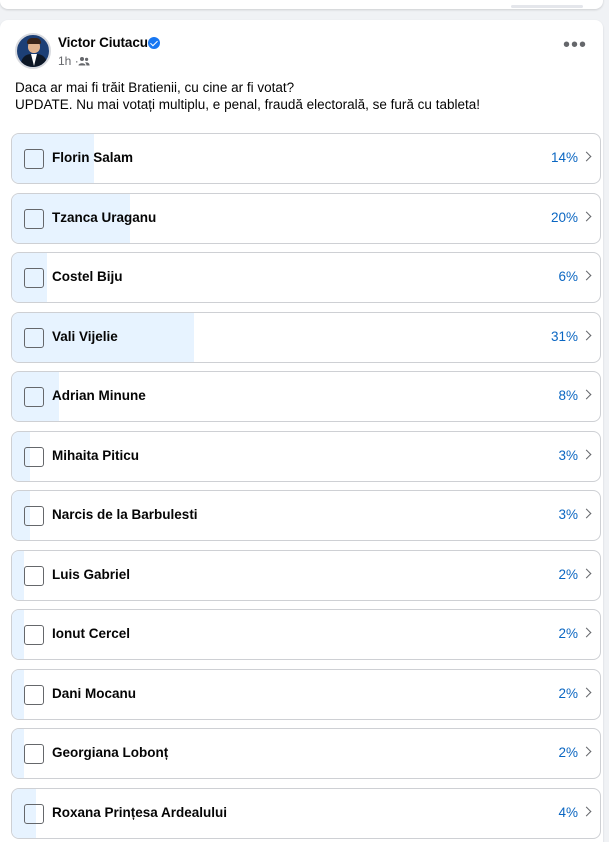  I want to click on more-options-button: •••, so click(575, 46).